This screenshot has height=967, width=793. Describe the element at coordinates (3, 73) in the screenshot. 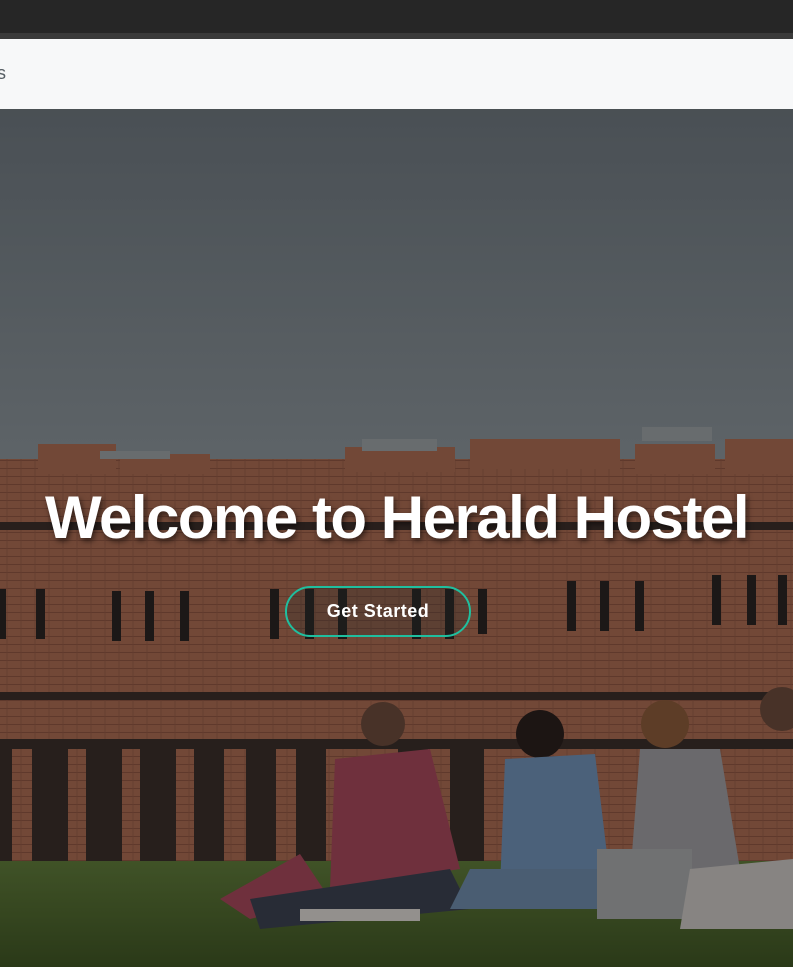

I see `nav-link-partial: s` at that location.